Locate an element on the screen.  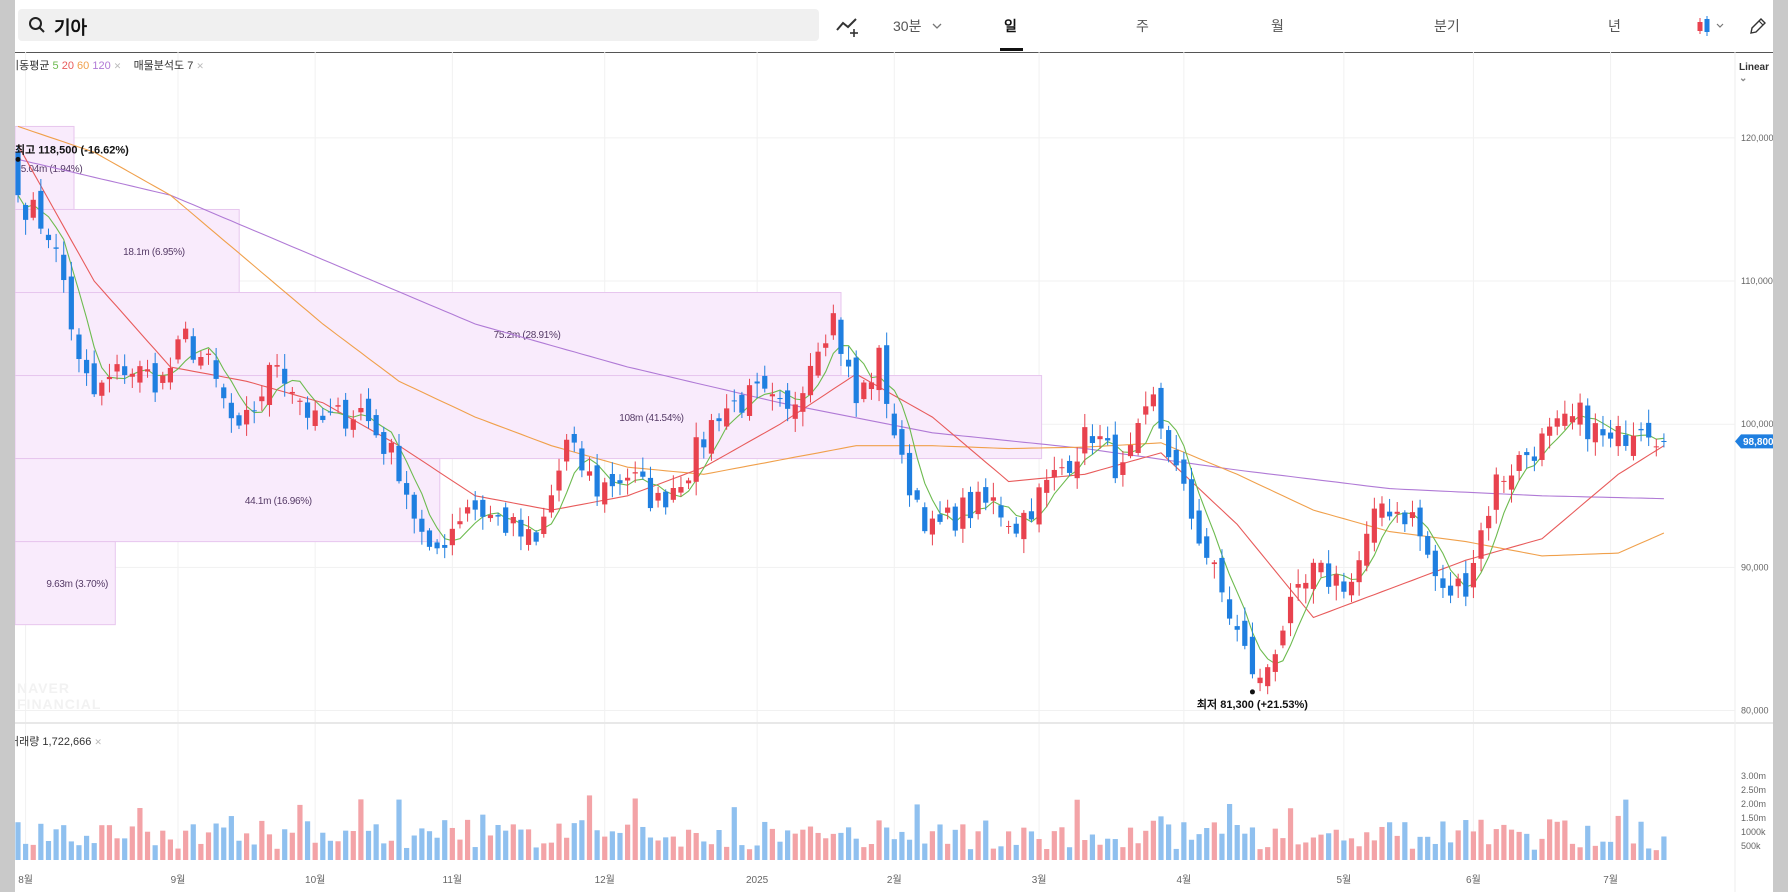
x-tick-label: 10월 is located at coordinates (315, 880).